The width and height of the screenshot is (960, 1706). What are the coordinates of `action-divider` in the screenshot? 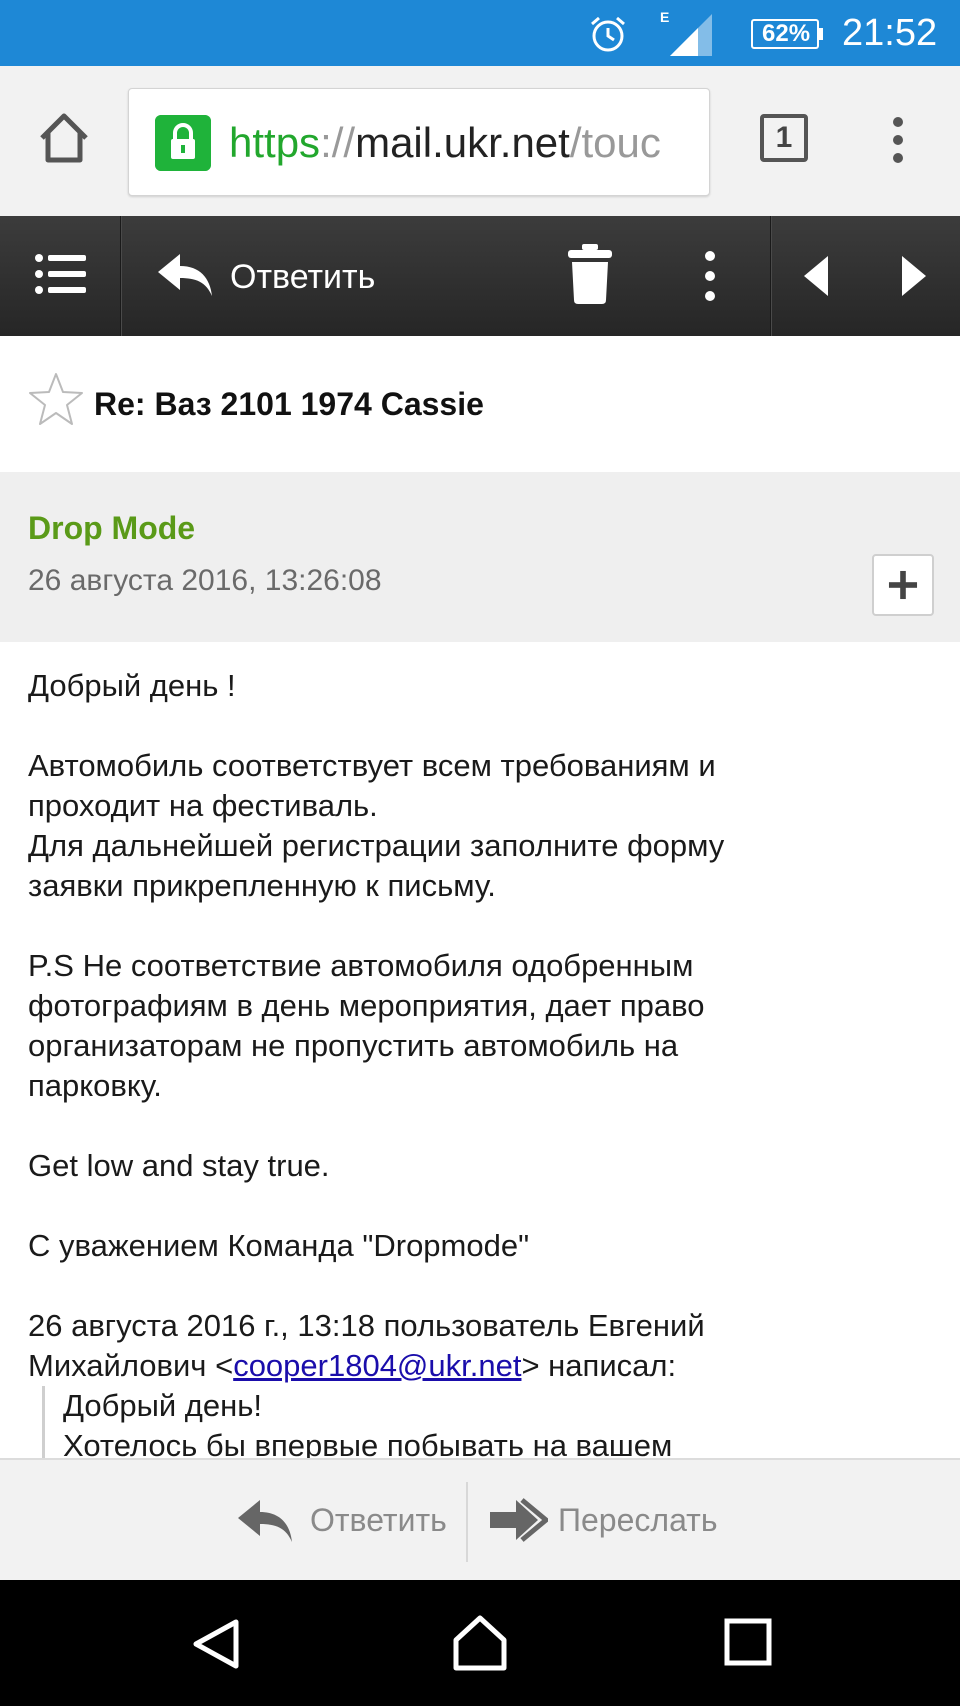 It's located at (467, 1522).